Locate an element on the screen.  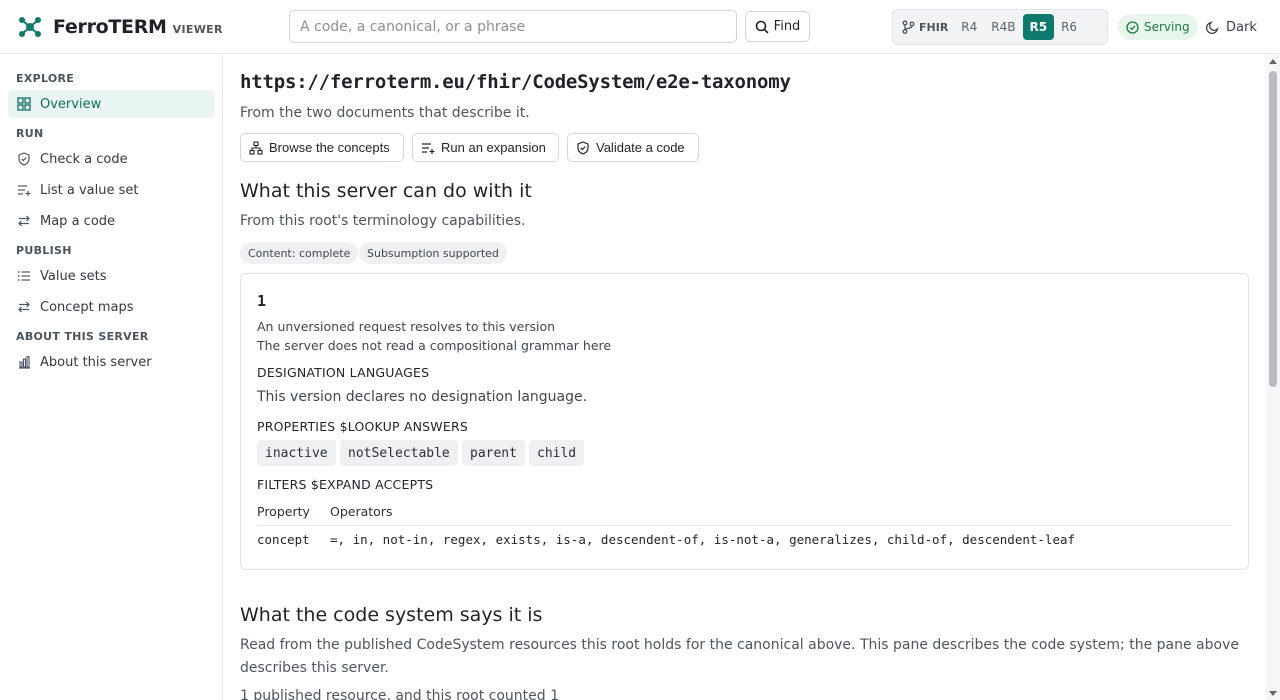
run-expansion-button: Run an expansion is located at coordinates (485, 147).